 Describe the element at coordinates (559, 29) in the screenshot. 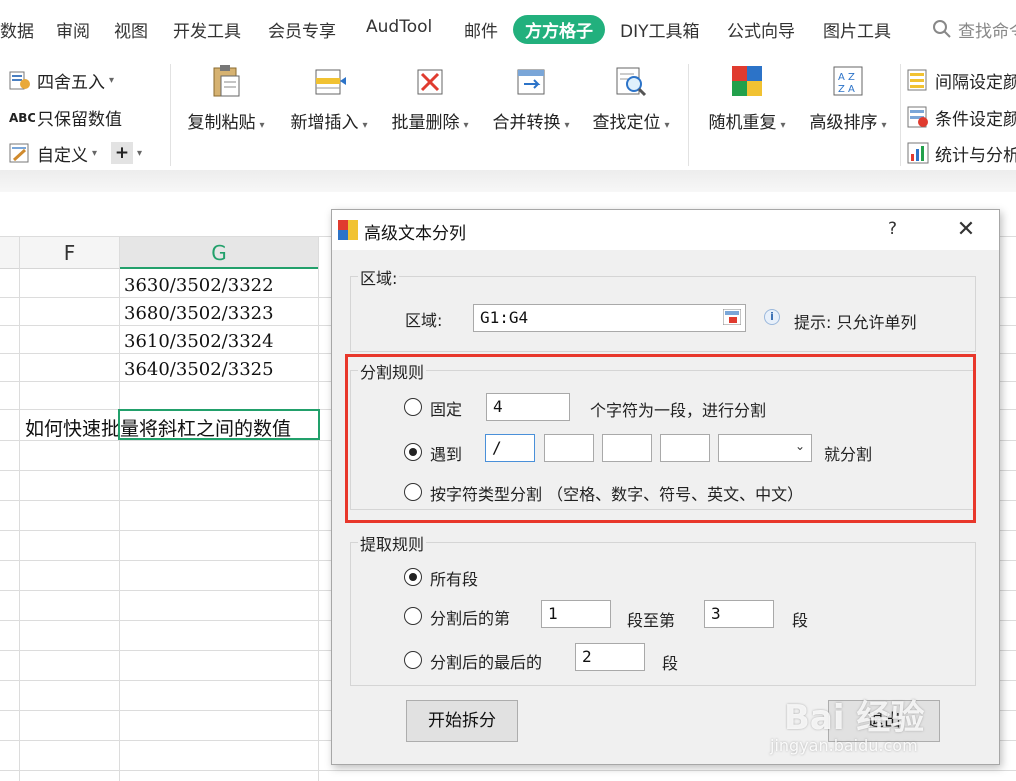

I see `tab-fangfang: 方方格子` at that location.